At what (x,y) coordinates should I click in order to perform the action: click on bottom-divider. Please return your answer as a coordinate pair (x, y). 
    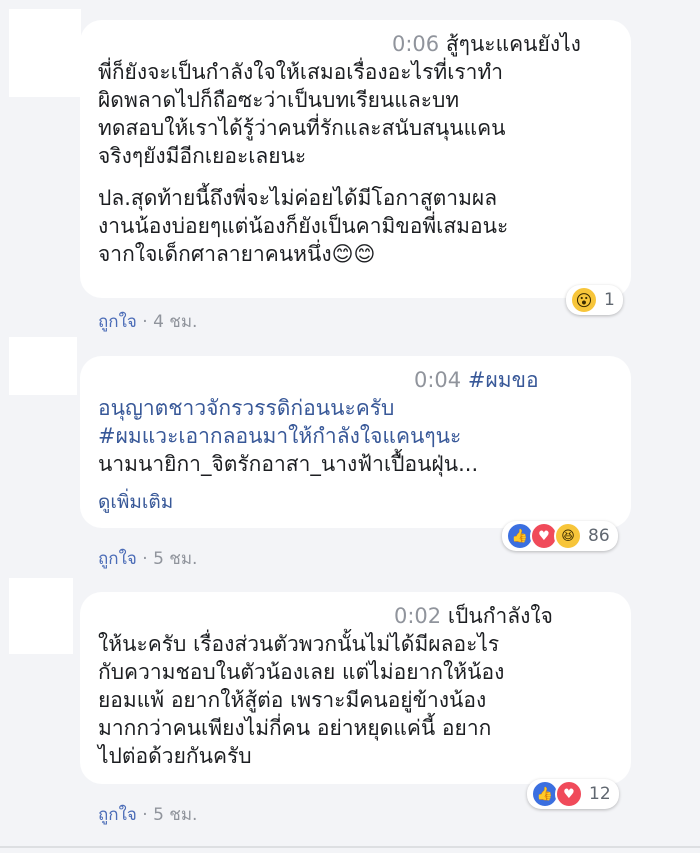
    Looking at the image, I should click on (350, 847).